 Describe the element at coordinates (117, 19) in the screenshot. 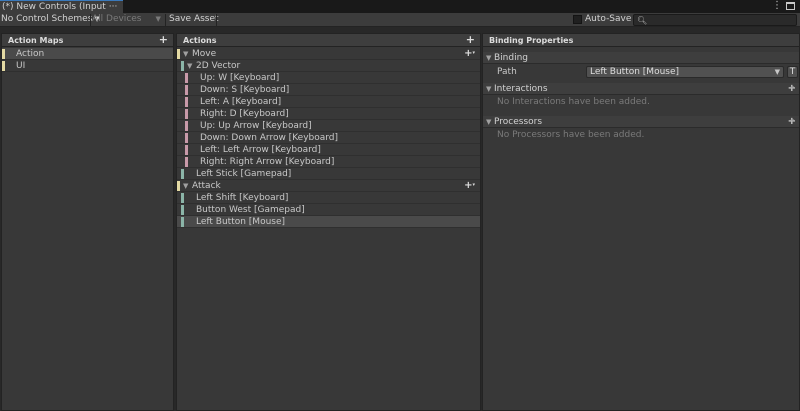

I see `devices-label: All Devices` at that location.